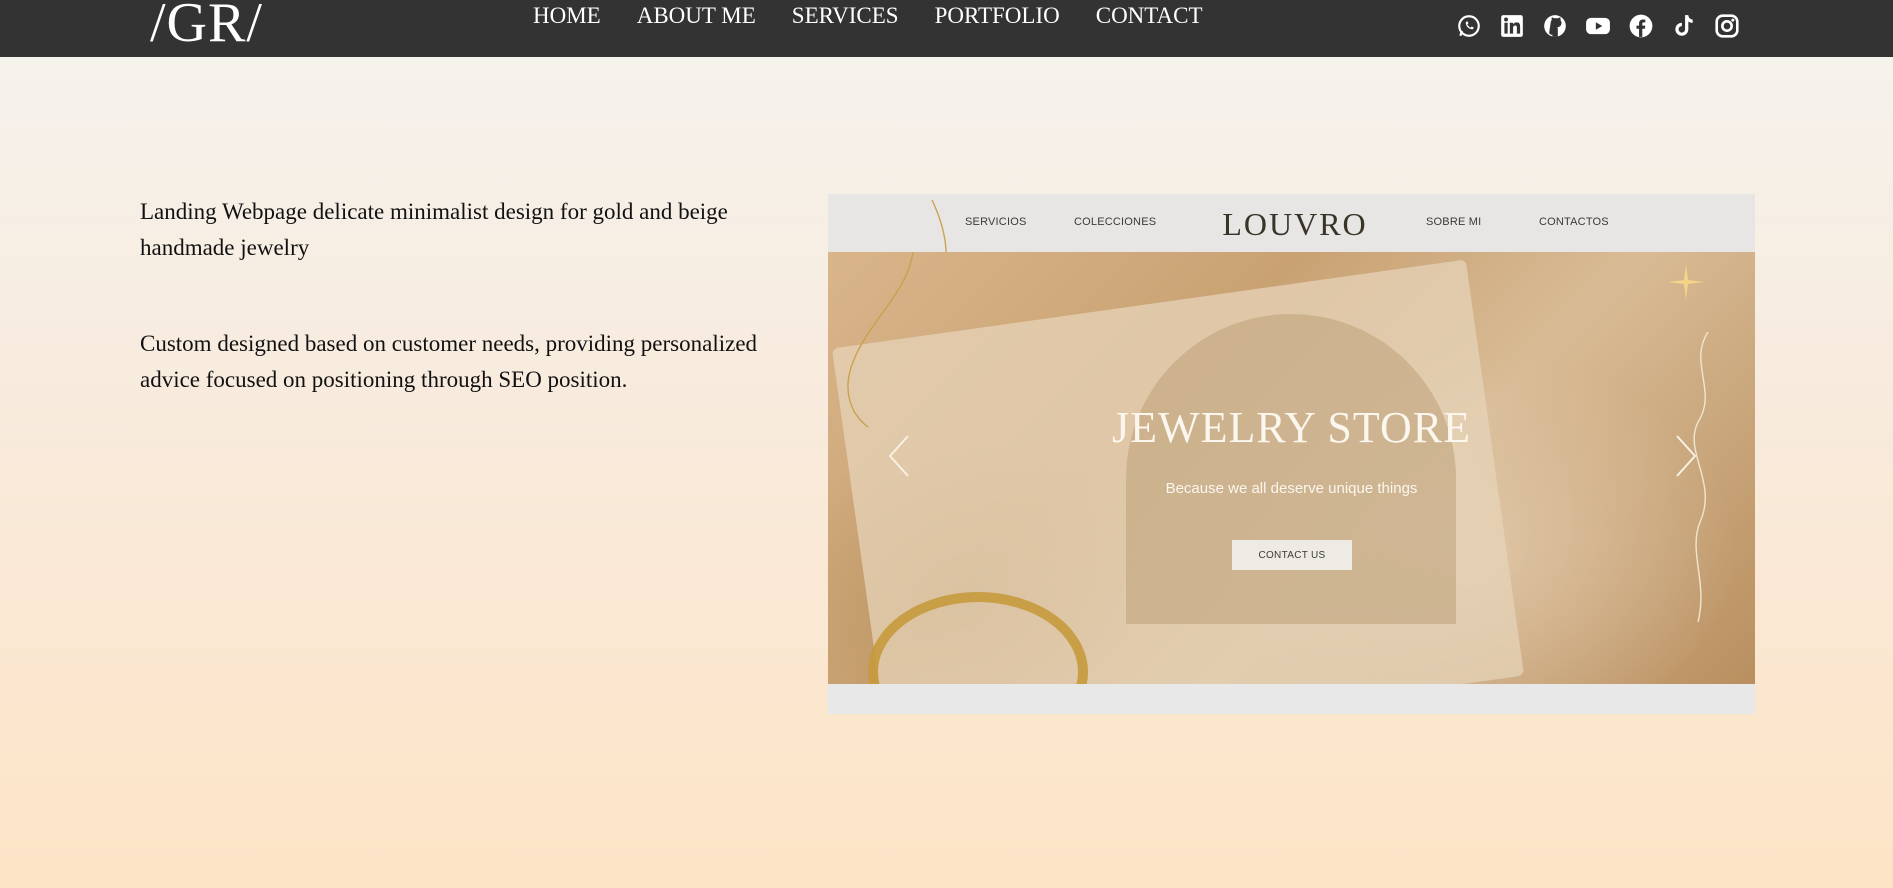 The image size is (1893, 888). What do you see at coordinates (899, 456) in the screenshot?
I see `chevron-left-icon` at bounding box center [899, 456].